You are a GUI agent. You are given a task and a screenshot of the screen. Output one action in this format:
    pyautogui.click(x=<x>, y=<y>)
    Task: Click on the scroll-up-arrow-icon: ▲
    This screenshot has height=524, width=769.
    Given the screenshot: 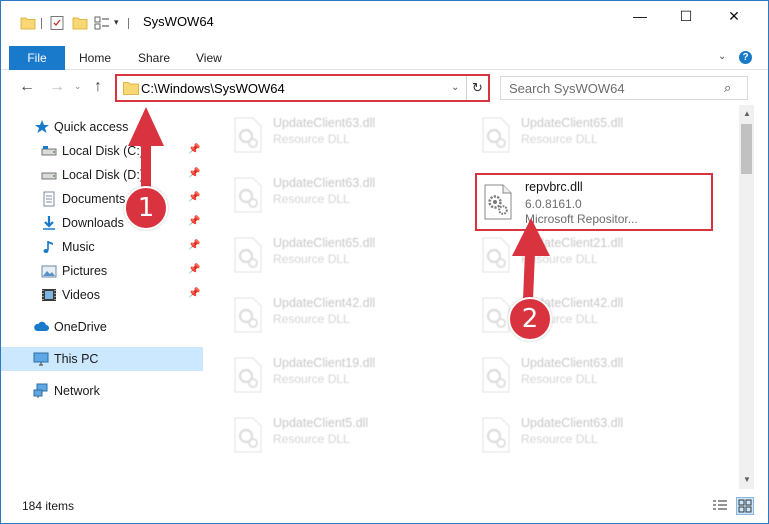 What is the action you would take?
    pyautogui.click(x=747, y=113)
    